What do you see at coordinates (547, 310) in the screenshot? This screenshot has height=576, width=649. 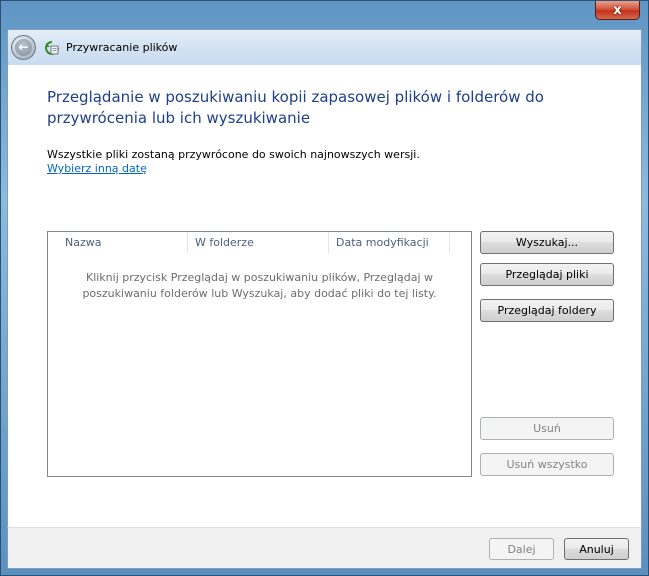 I see `browse-folders-button: Przeglądaj foldery` at bounding box center [547, 310].